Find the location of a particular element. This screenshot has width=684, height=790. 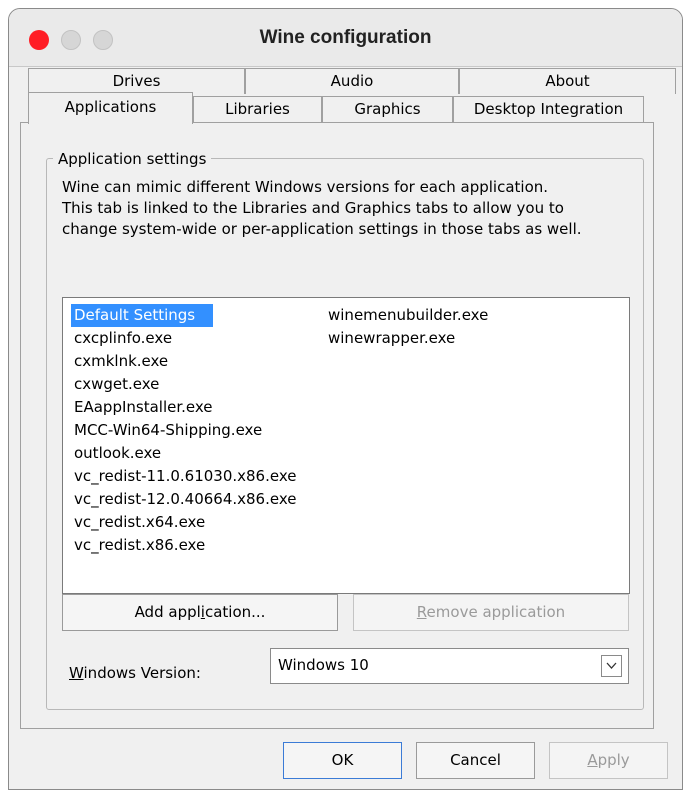

windows-version-accel: W is located at coordinates (76, 673).